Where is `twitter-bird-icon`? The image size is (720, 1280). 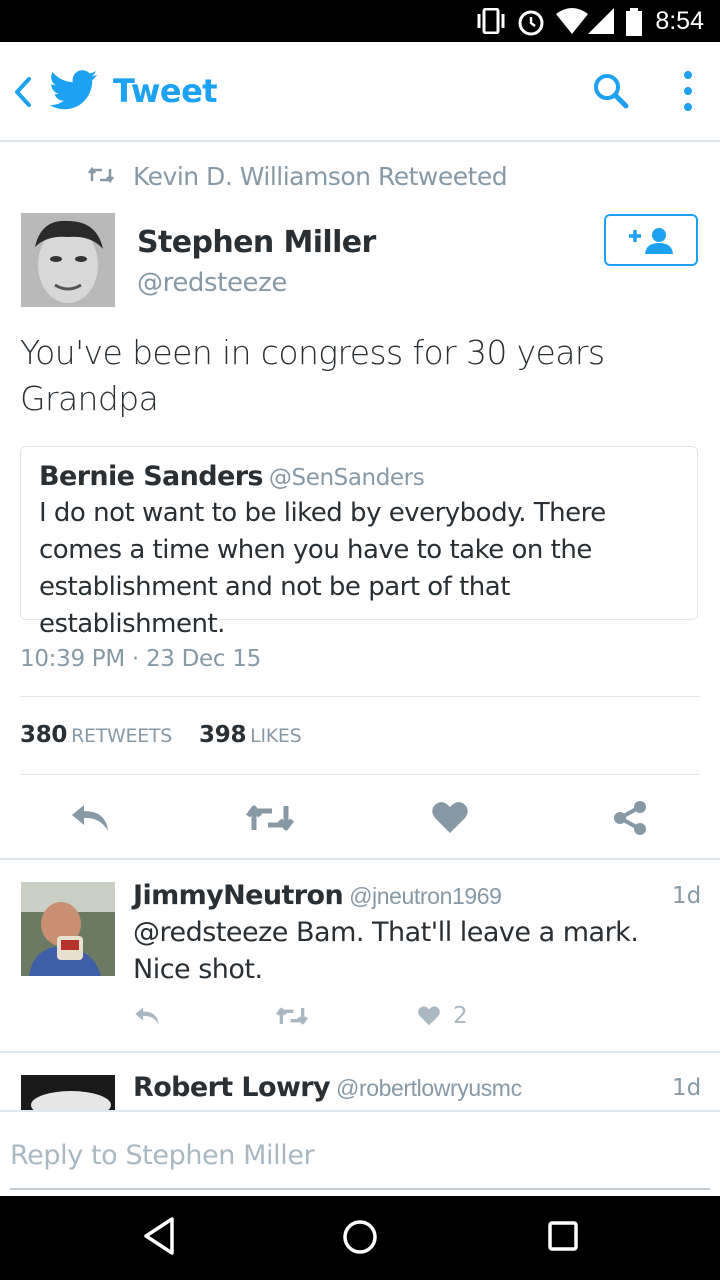 twitter-bird-icon is located at coordinates (74, 90).